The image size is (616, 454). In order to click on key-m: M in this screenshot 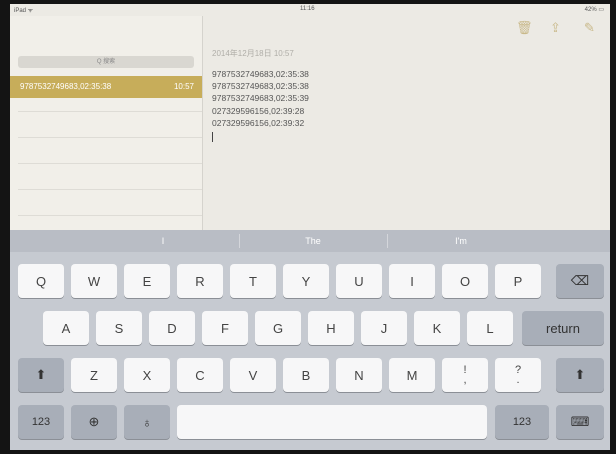, I will do `click(412, 375)`.